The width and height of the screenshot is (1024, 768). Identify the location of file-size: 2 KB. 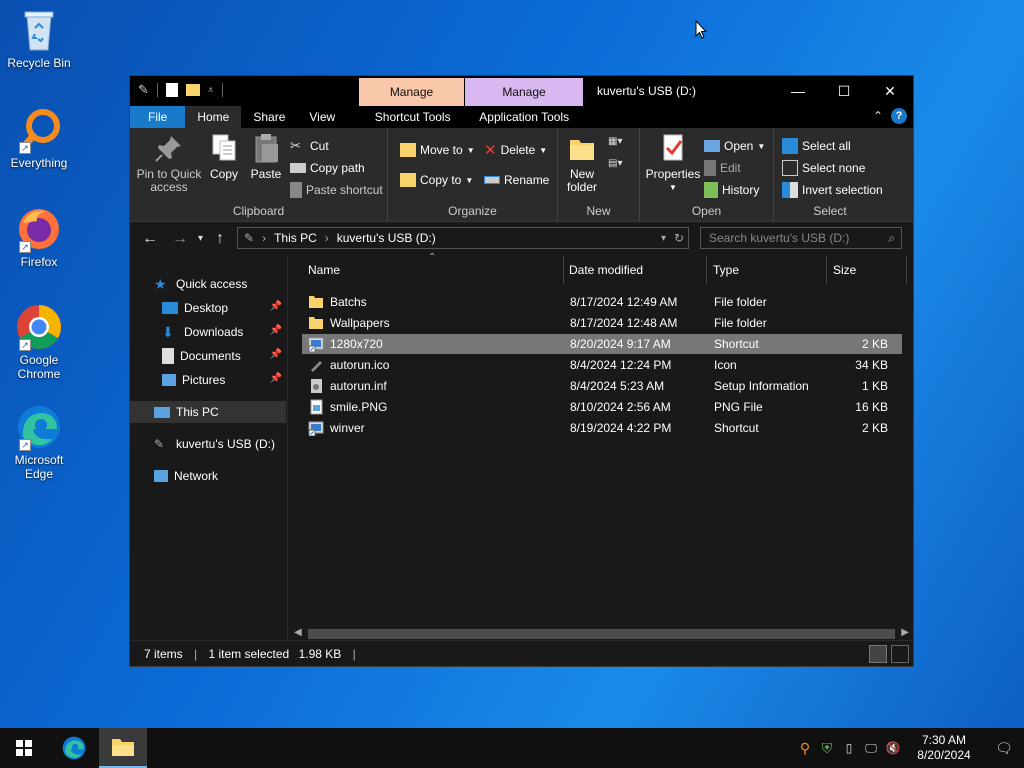
(874, 344).